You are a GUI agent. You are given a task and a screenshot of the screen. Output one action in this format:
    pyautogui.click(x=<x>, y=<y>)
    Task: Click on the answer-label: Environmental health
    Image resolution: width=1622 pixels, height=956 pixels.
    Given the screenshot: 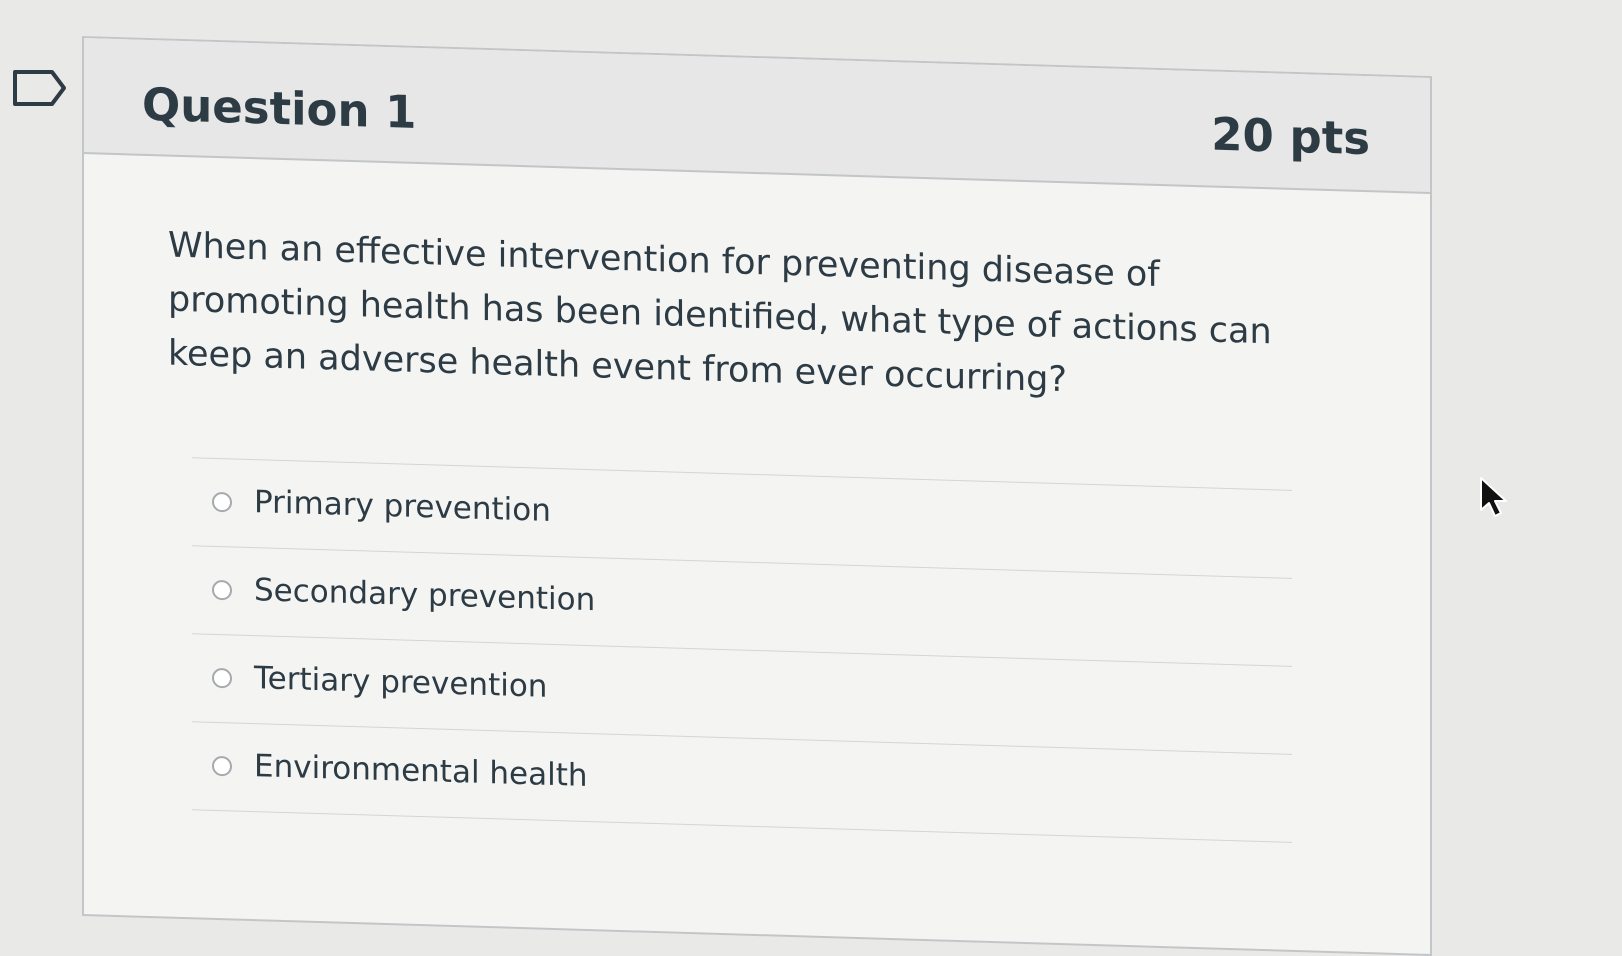 What is the action you would take?
    pyautogui.click(x=421, y=771)
    